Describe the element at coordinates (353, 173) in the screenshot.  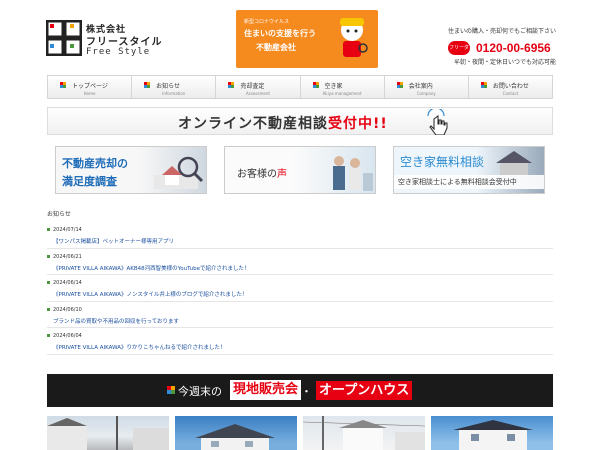
I see `customers-photo-icon` at that location.